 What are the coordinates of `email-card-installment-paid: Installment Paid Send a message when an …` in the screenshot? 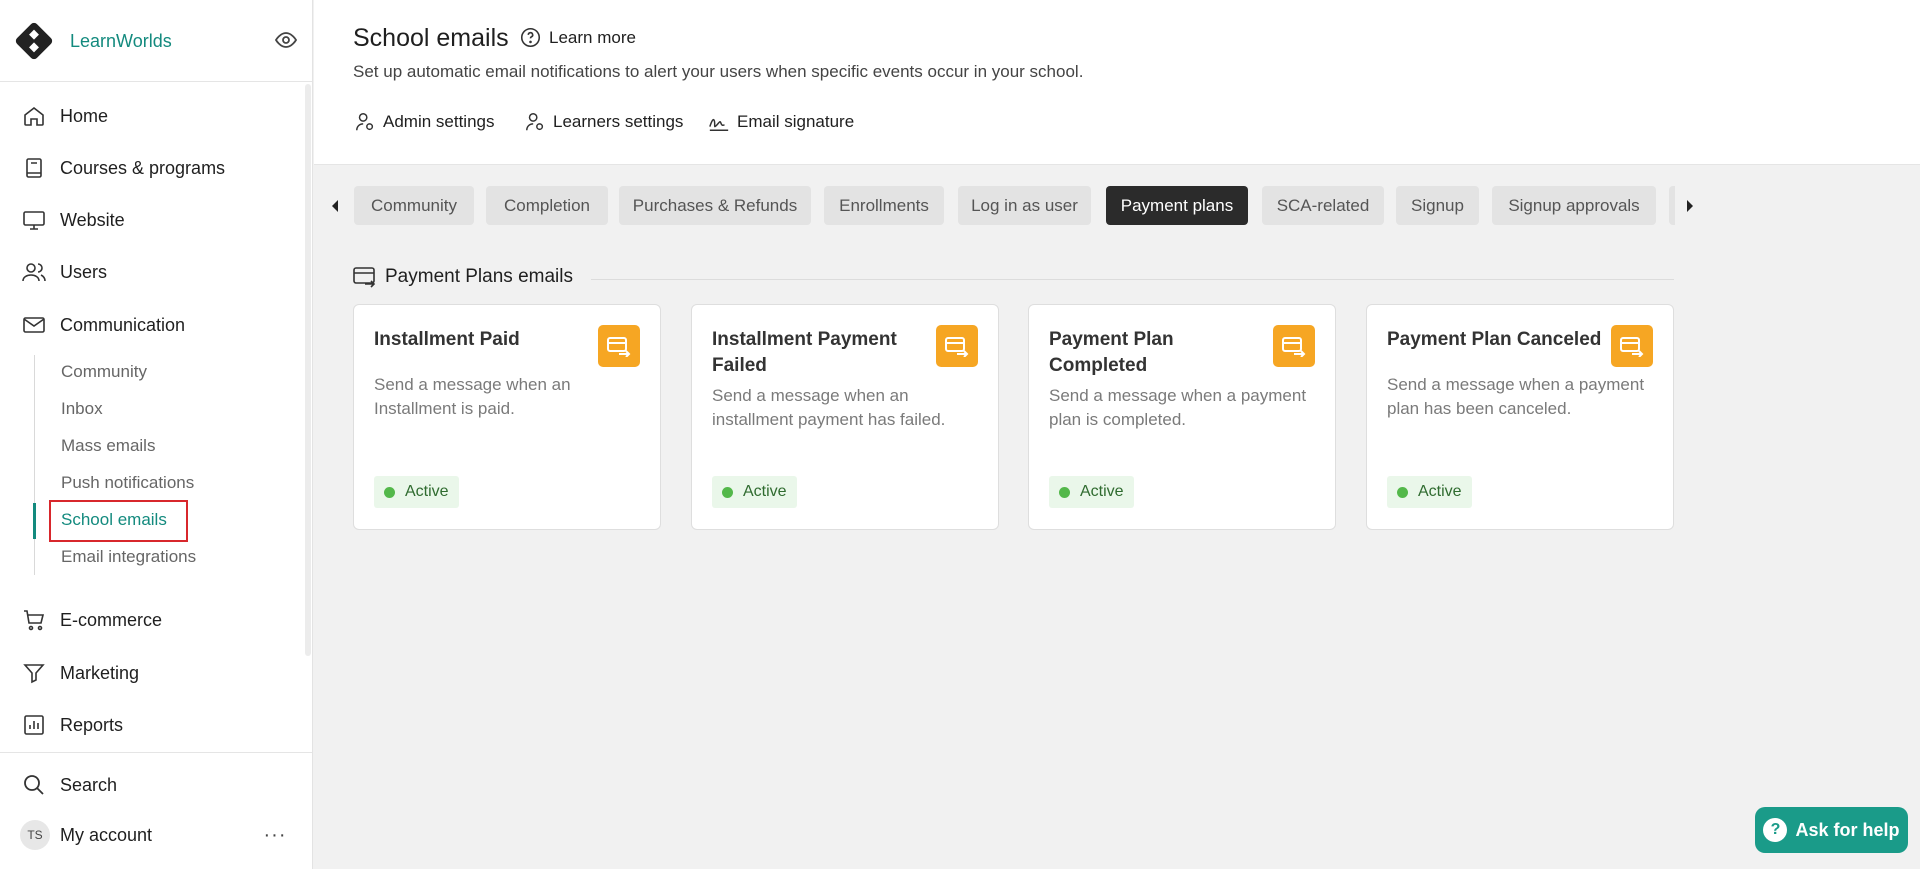 It's located at (507, 417).